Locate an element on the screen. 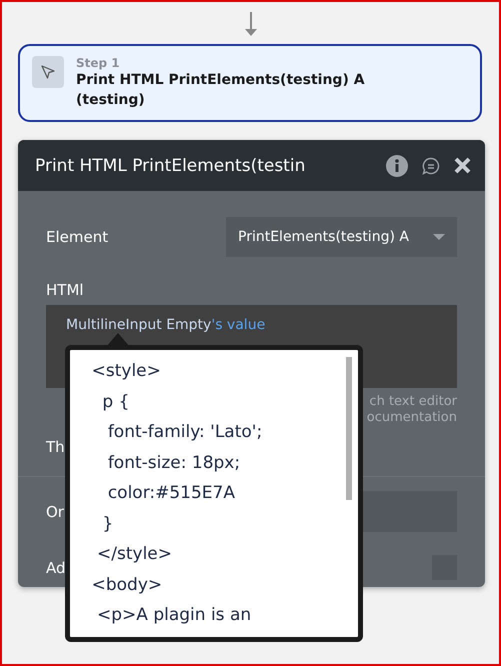 The image size is (501, 666). step-title: Print HTML PrintElements(testing) A (testing) is located at coordinates (221, 90).